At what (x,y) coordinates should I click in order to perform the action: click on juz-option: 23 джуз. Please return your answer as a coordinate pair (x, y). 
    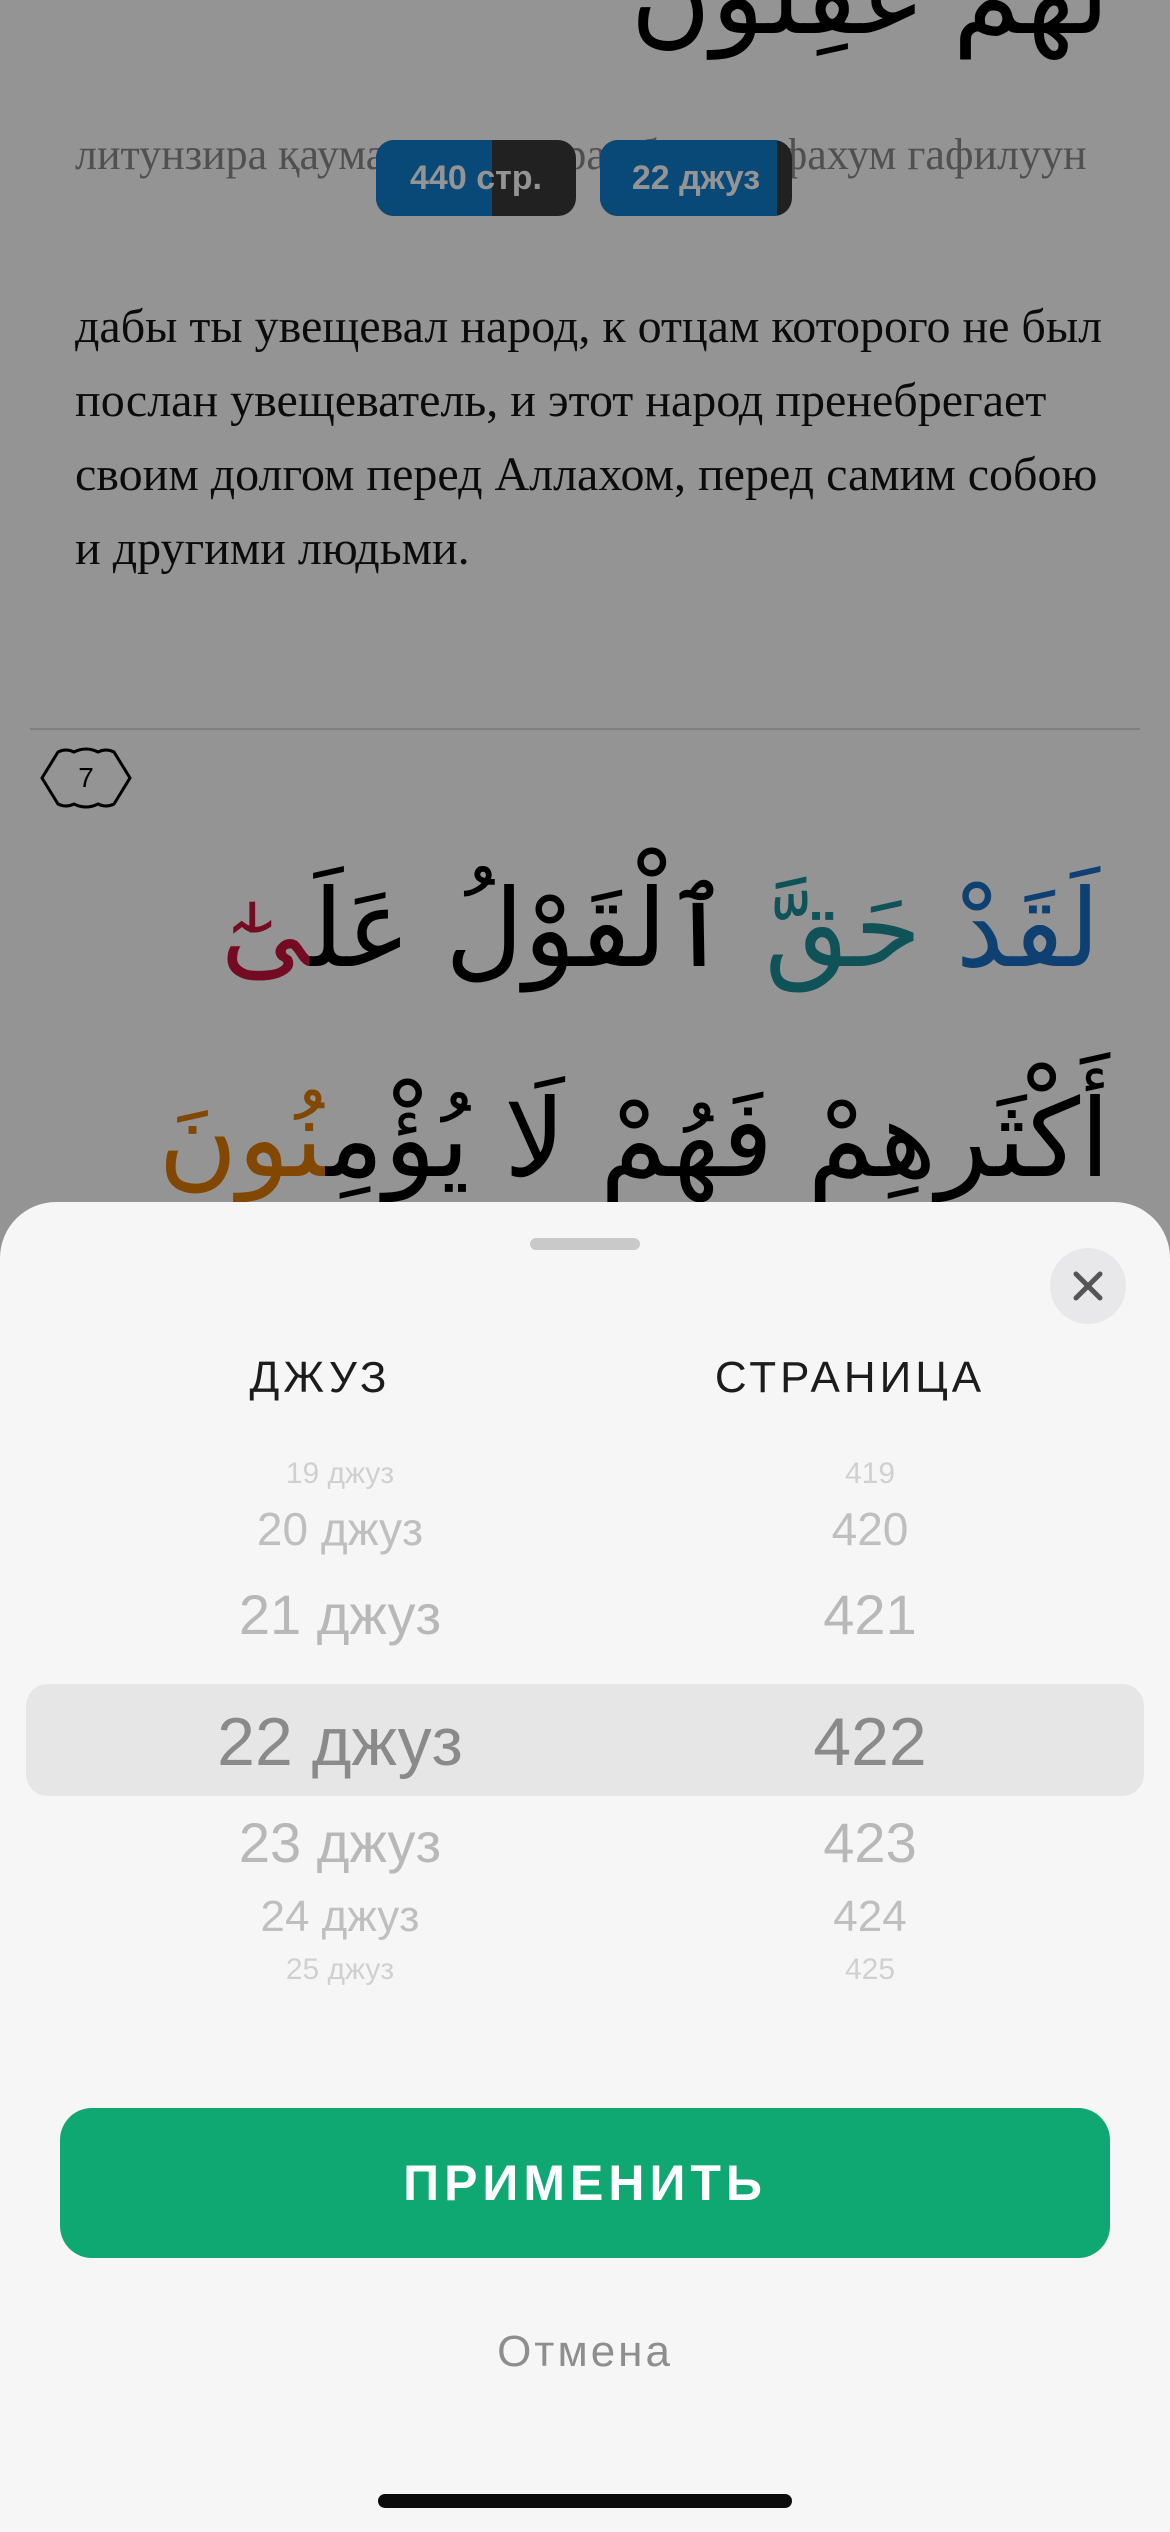
    Looking at the image, I should click on (340, 1842).